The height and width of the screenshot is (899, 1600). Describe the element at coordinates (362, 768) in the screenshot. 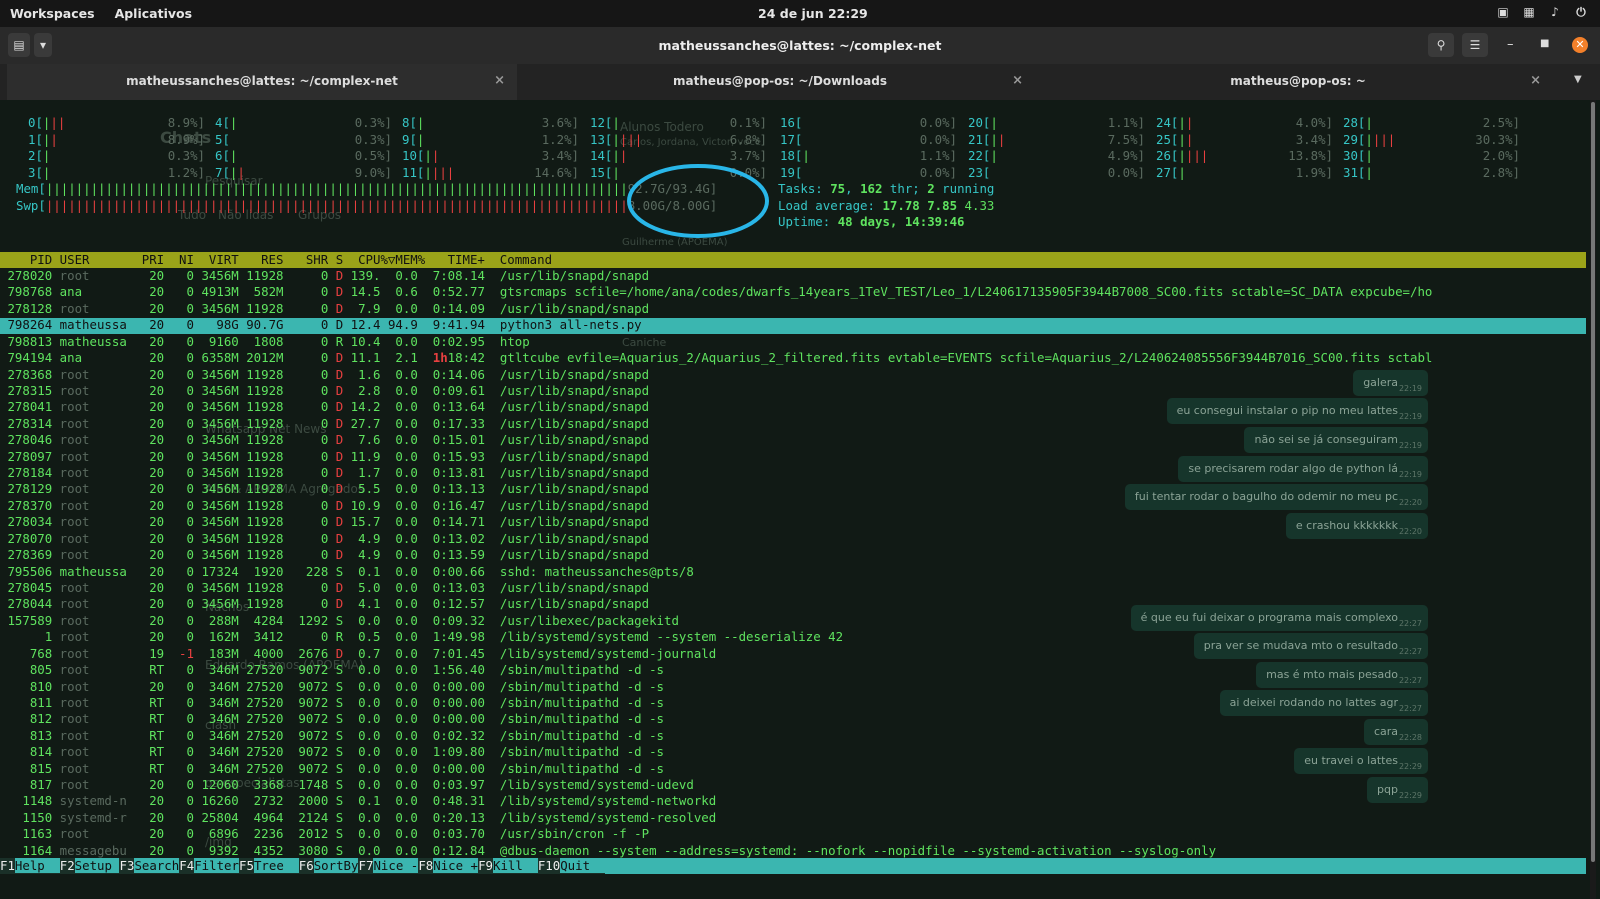

I see `cpu-cell: 0.0` at that location.